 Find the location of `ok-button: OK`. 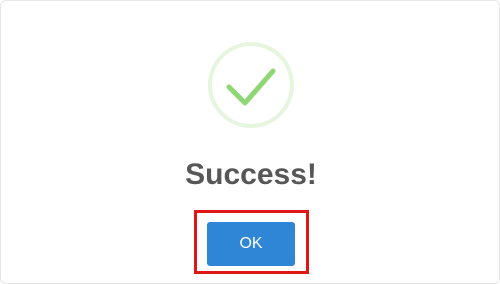

ok-button: OK is located at coordinates (251, 244).